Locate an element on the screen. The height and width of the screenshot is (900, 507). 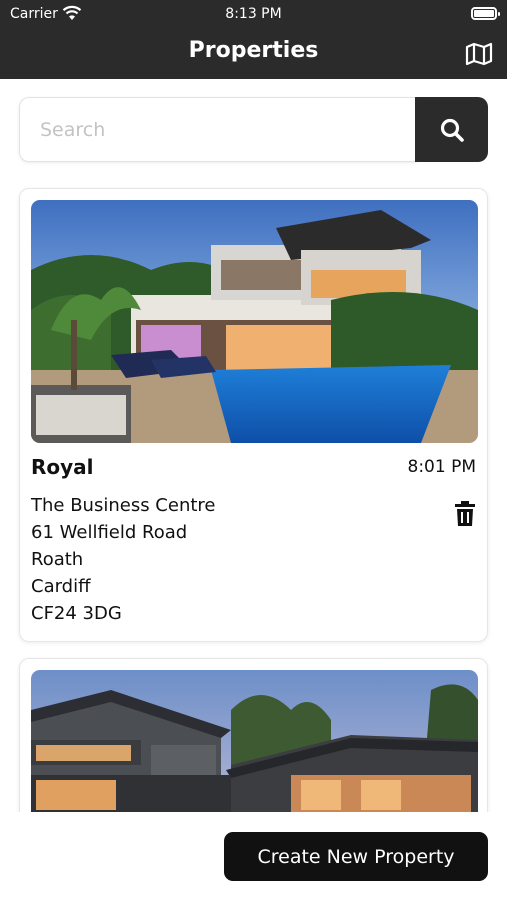
property-name: Royal is located at coordinates (62, 467).